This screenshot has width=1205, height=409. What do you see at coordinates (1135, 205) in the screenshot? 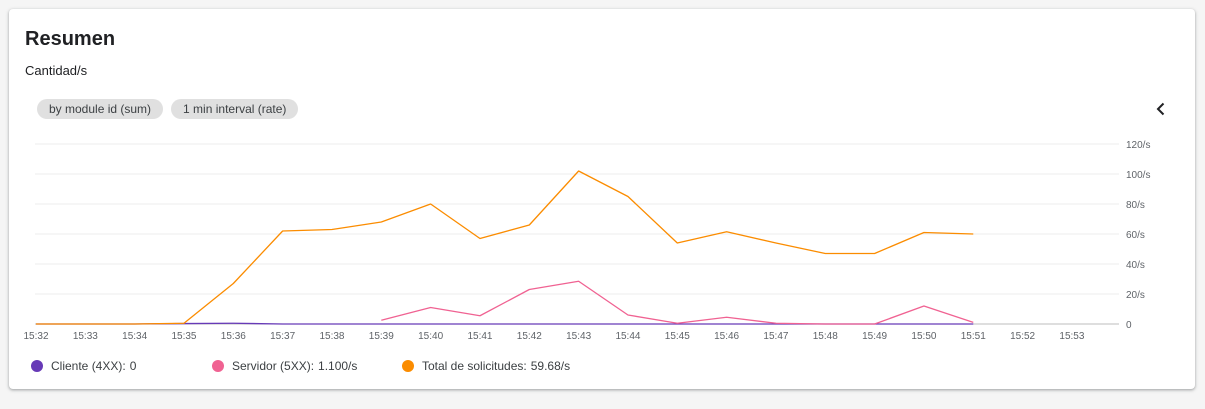
I see `y-tick-label: 80/s` at bounding box center [1135, 205].